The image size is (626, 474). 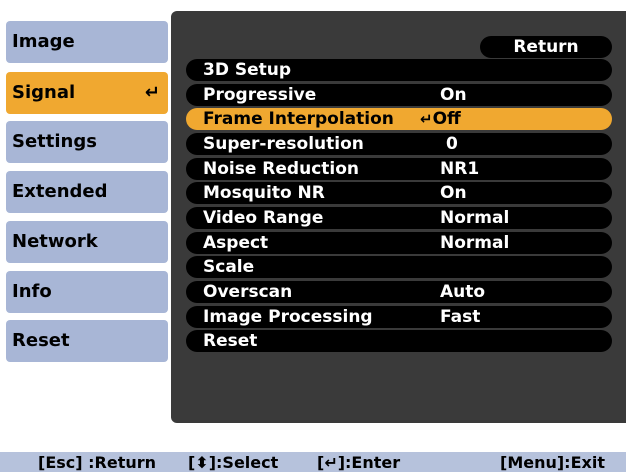 I want to click on help-enter: [↵]:Enter, so click(x=359, y=462).